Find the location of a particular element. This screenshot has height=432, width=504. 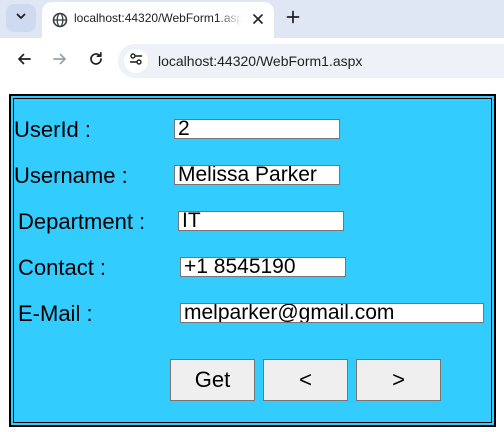

reload-icon is located at coordinates (96, 61).